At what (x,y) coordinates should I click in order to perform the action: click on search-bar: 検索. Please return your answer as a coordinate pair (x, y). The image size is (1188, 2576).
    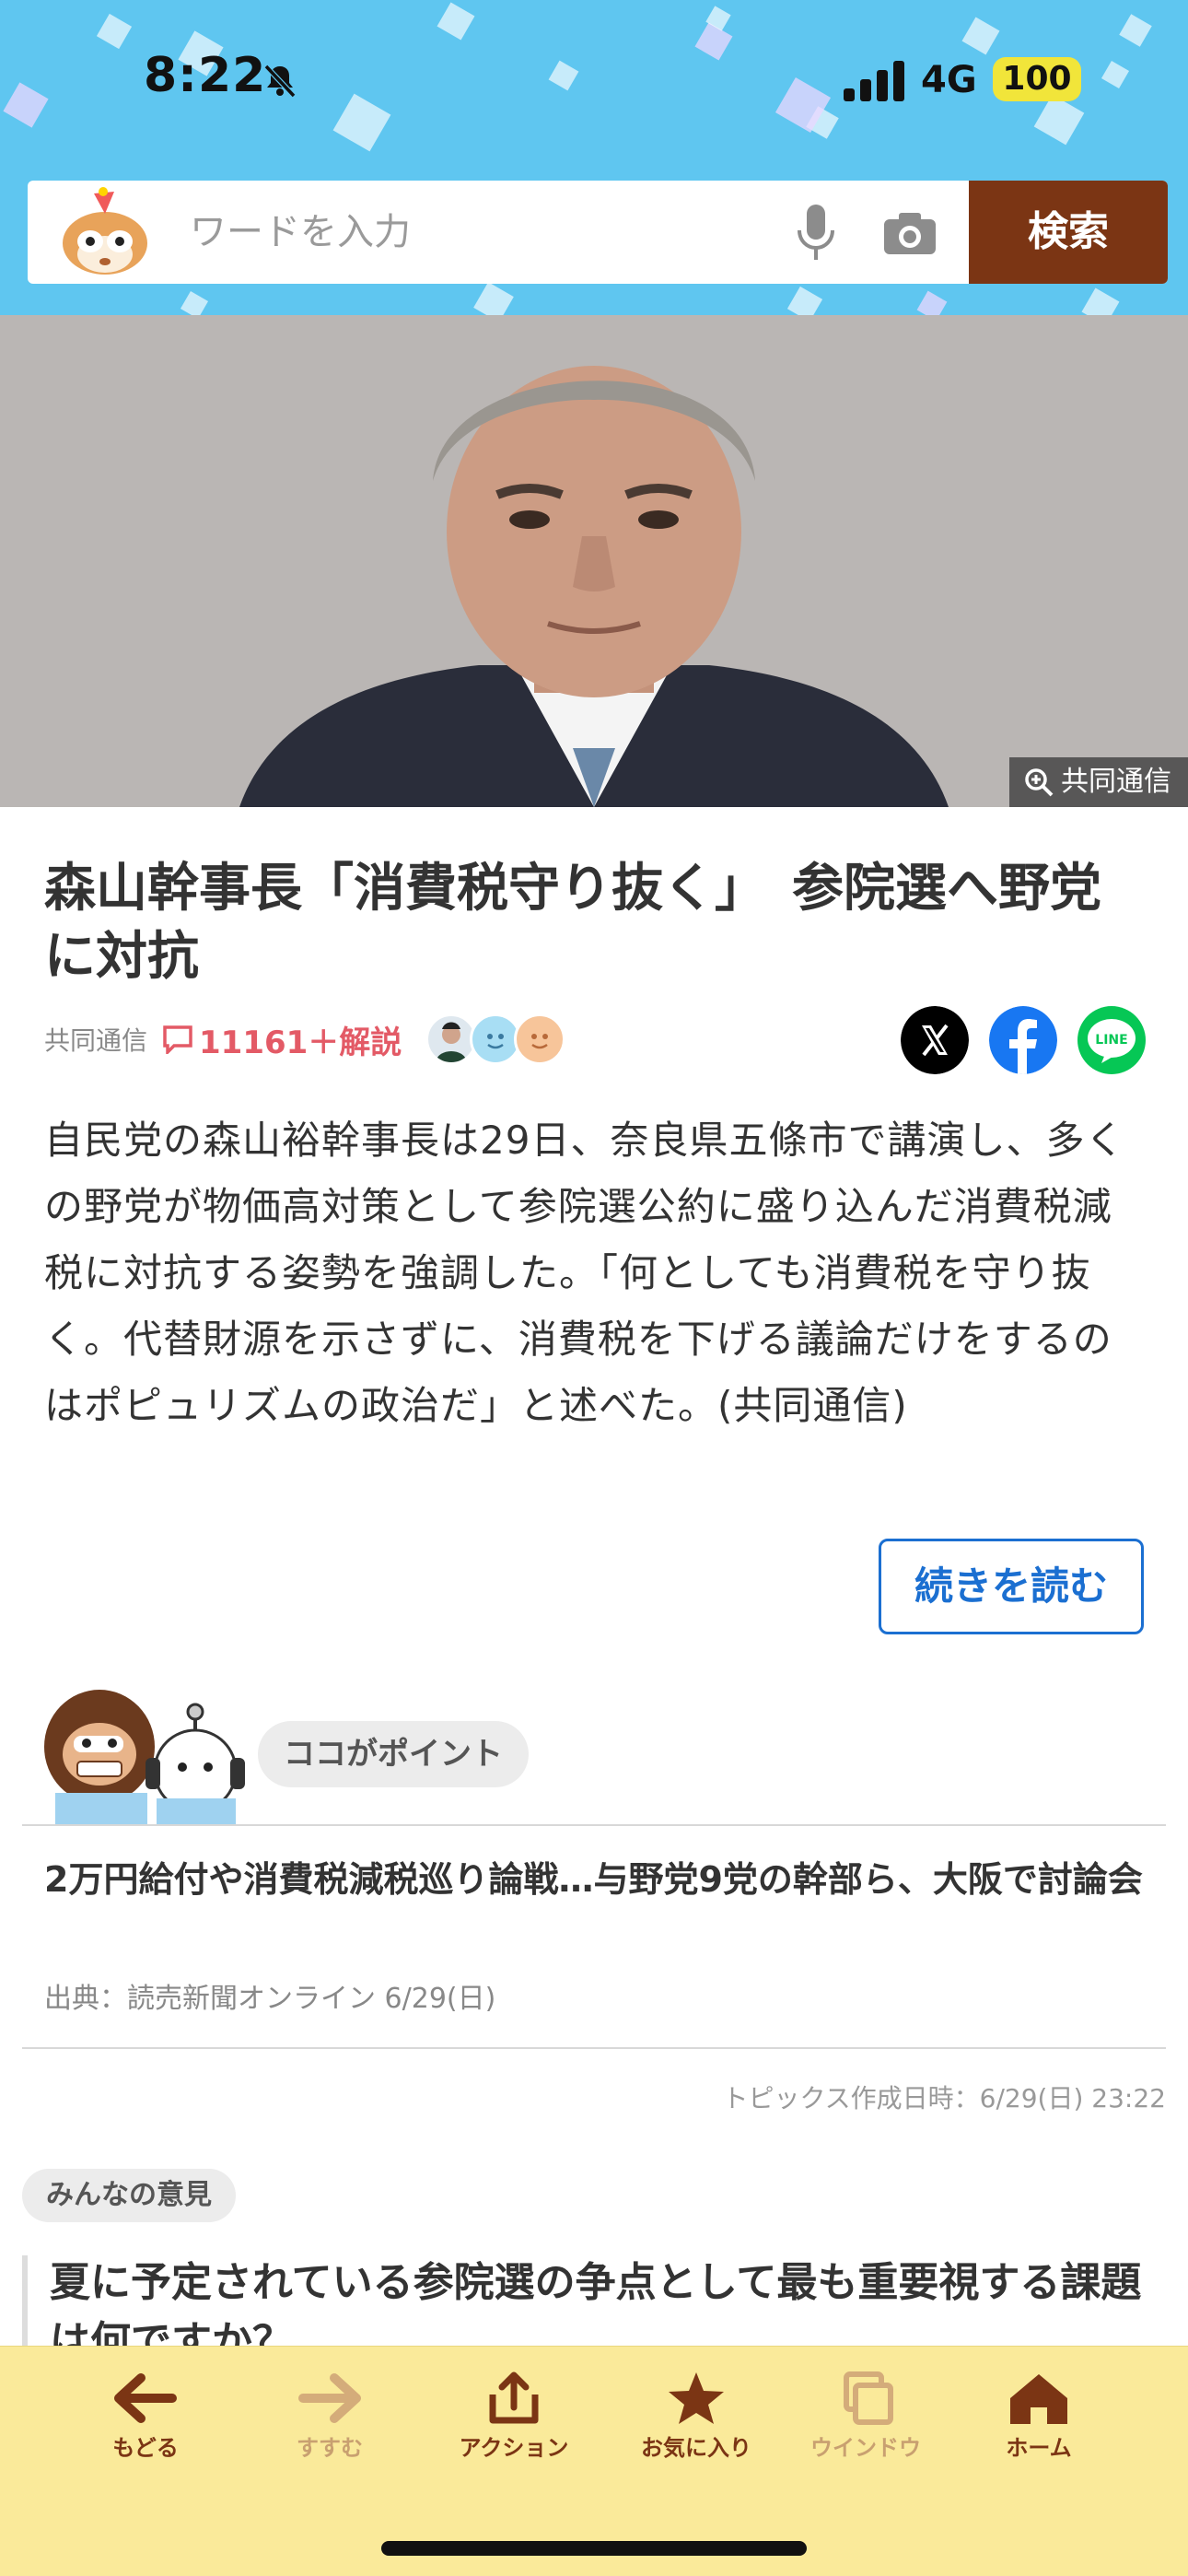
    Looking at the image, I should click on (598, 232).